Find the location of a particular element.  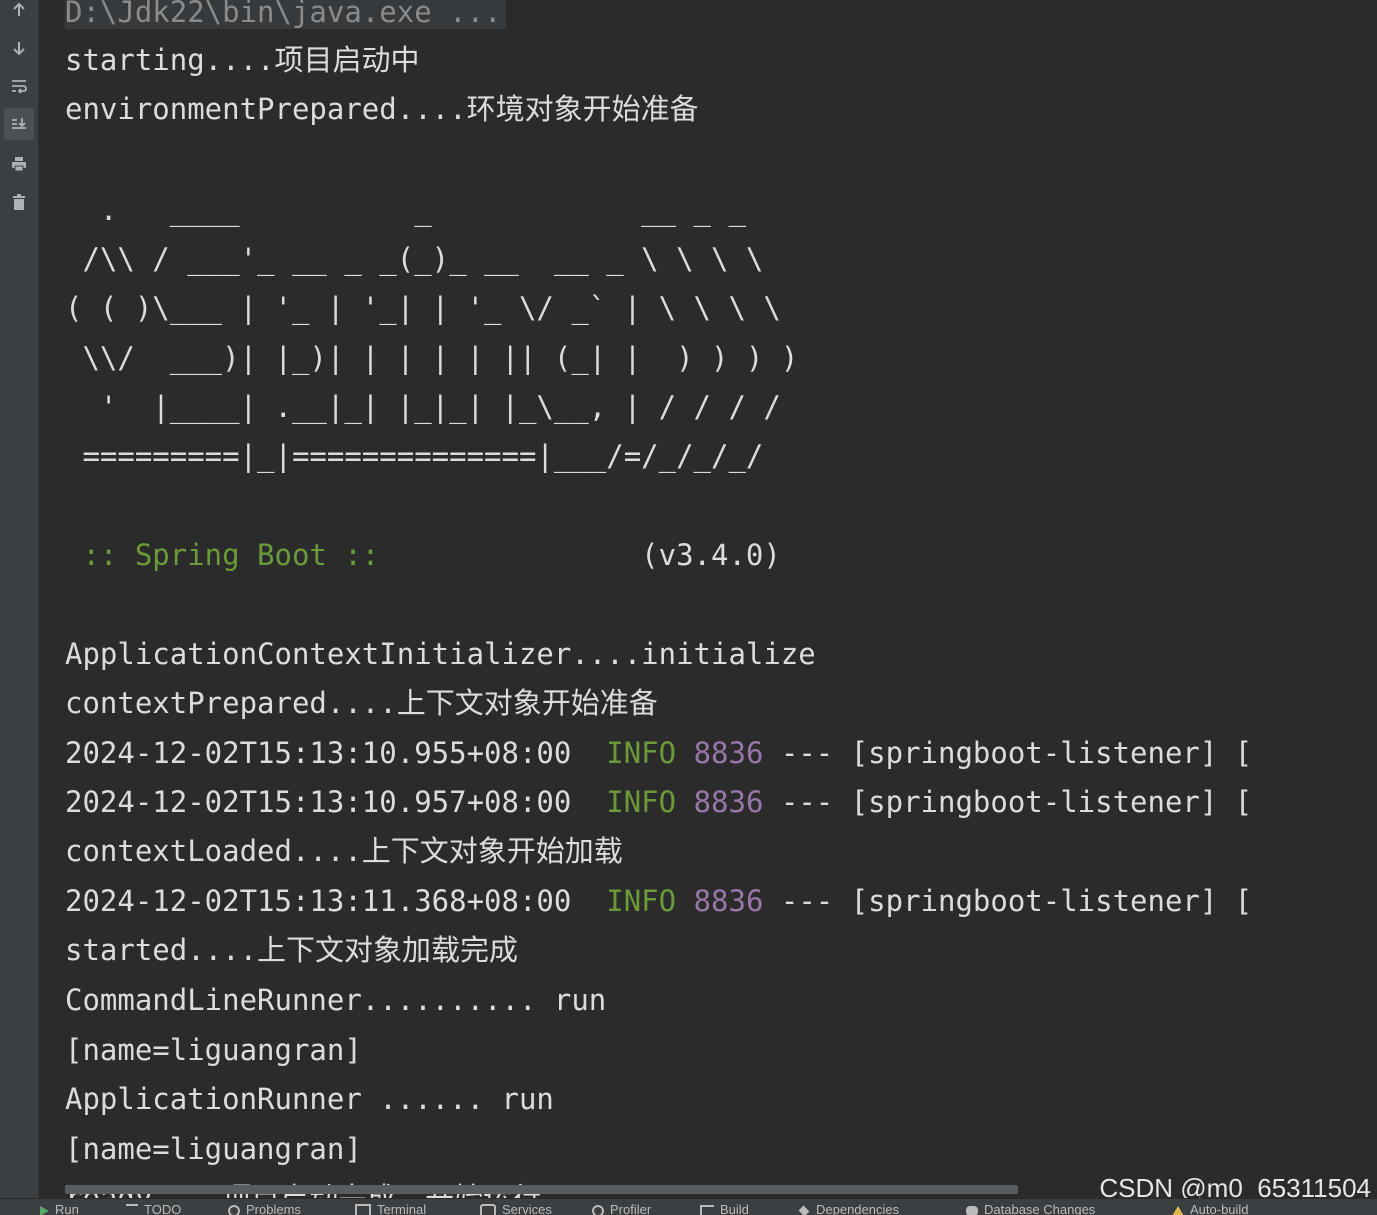

log-timestamp: 2024-12-02T15:13:11.368+08:00 is located at coordinates (318, 901).